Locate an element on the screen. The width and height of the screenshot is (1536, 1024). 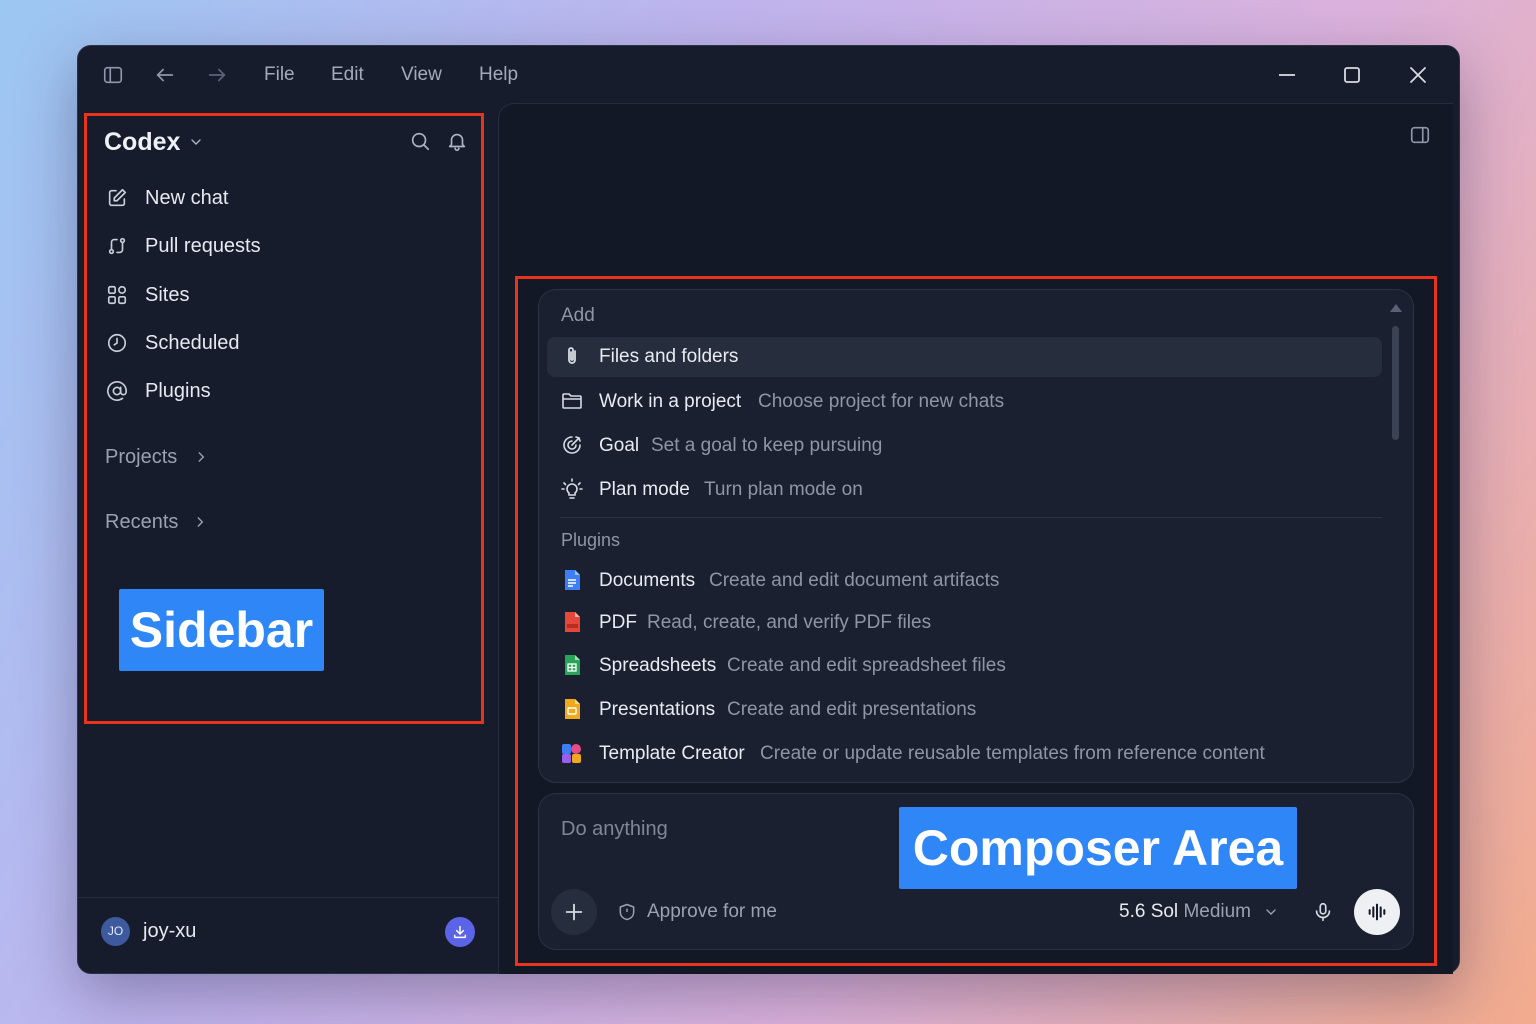
sidebar-toggle-icon is located at coordinates (113, 75).